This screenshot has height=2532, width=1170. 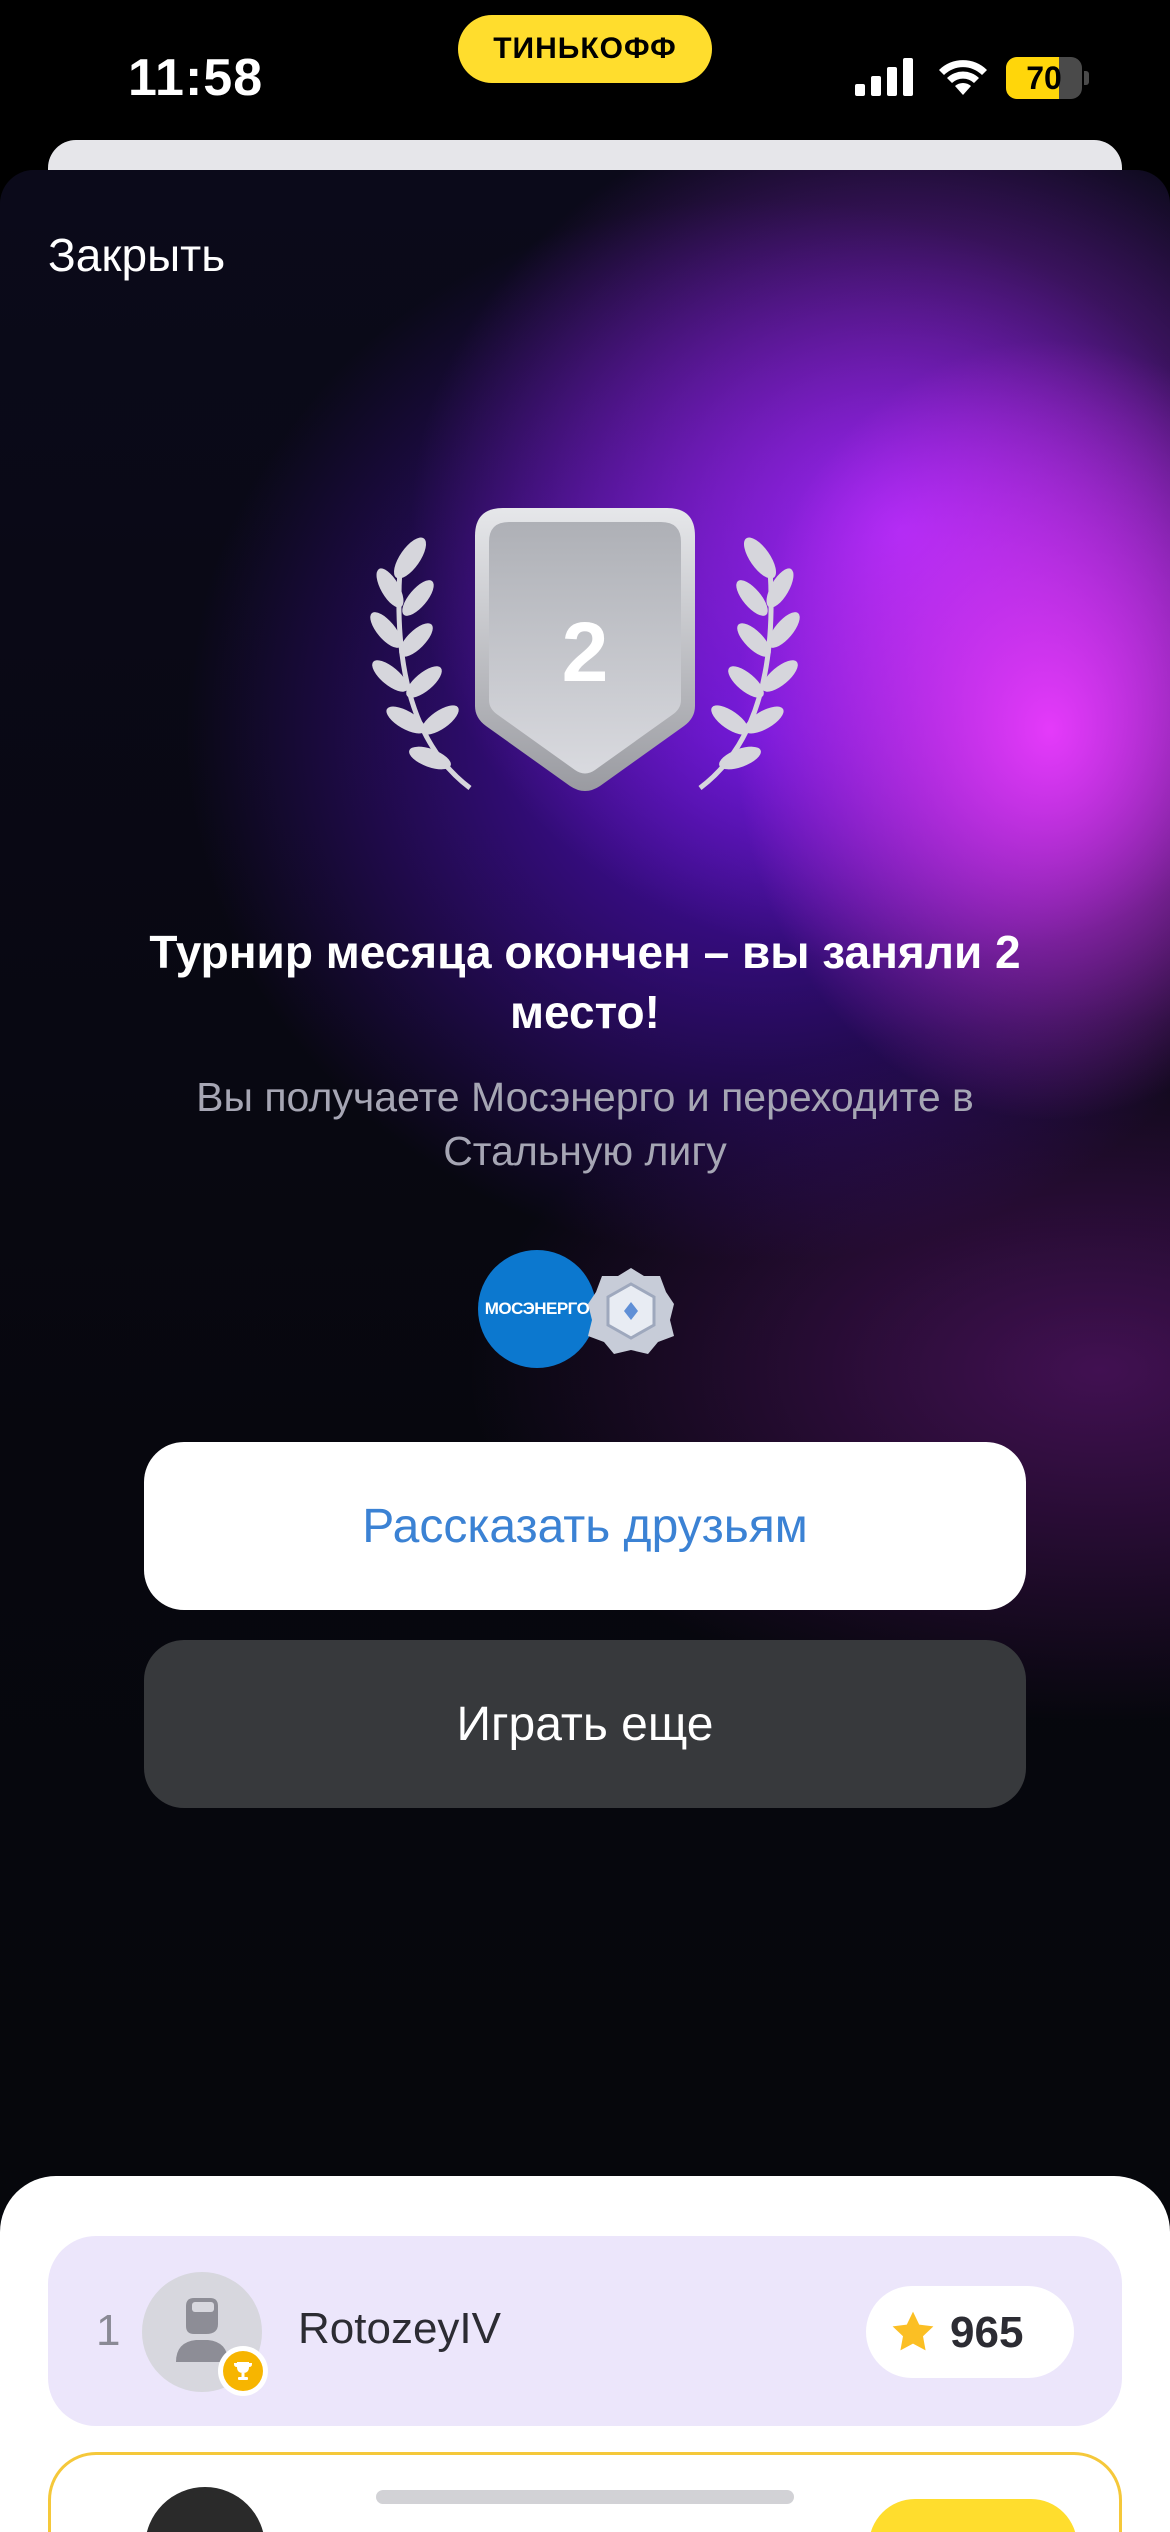 I want to click on avatar, so click(x=205, y=2509).